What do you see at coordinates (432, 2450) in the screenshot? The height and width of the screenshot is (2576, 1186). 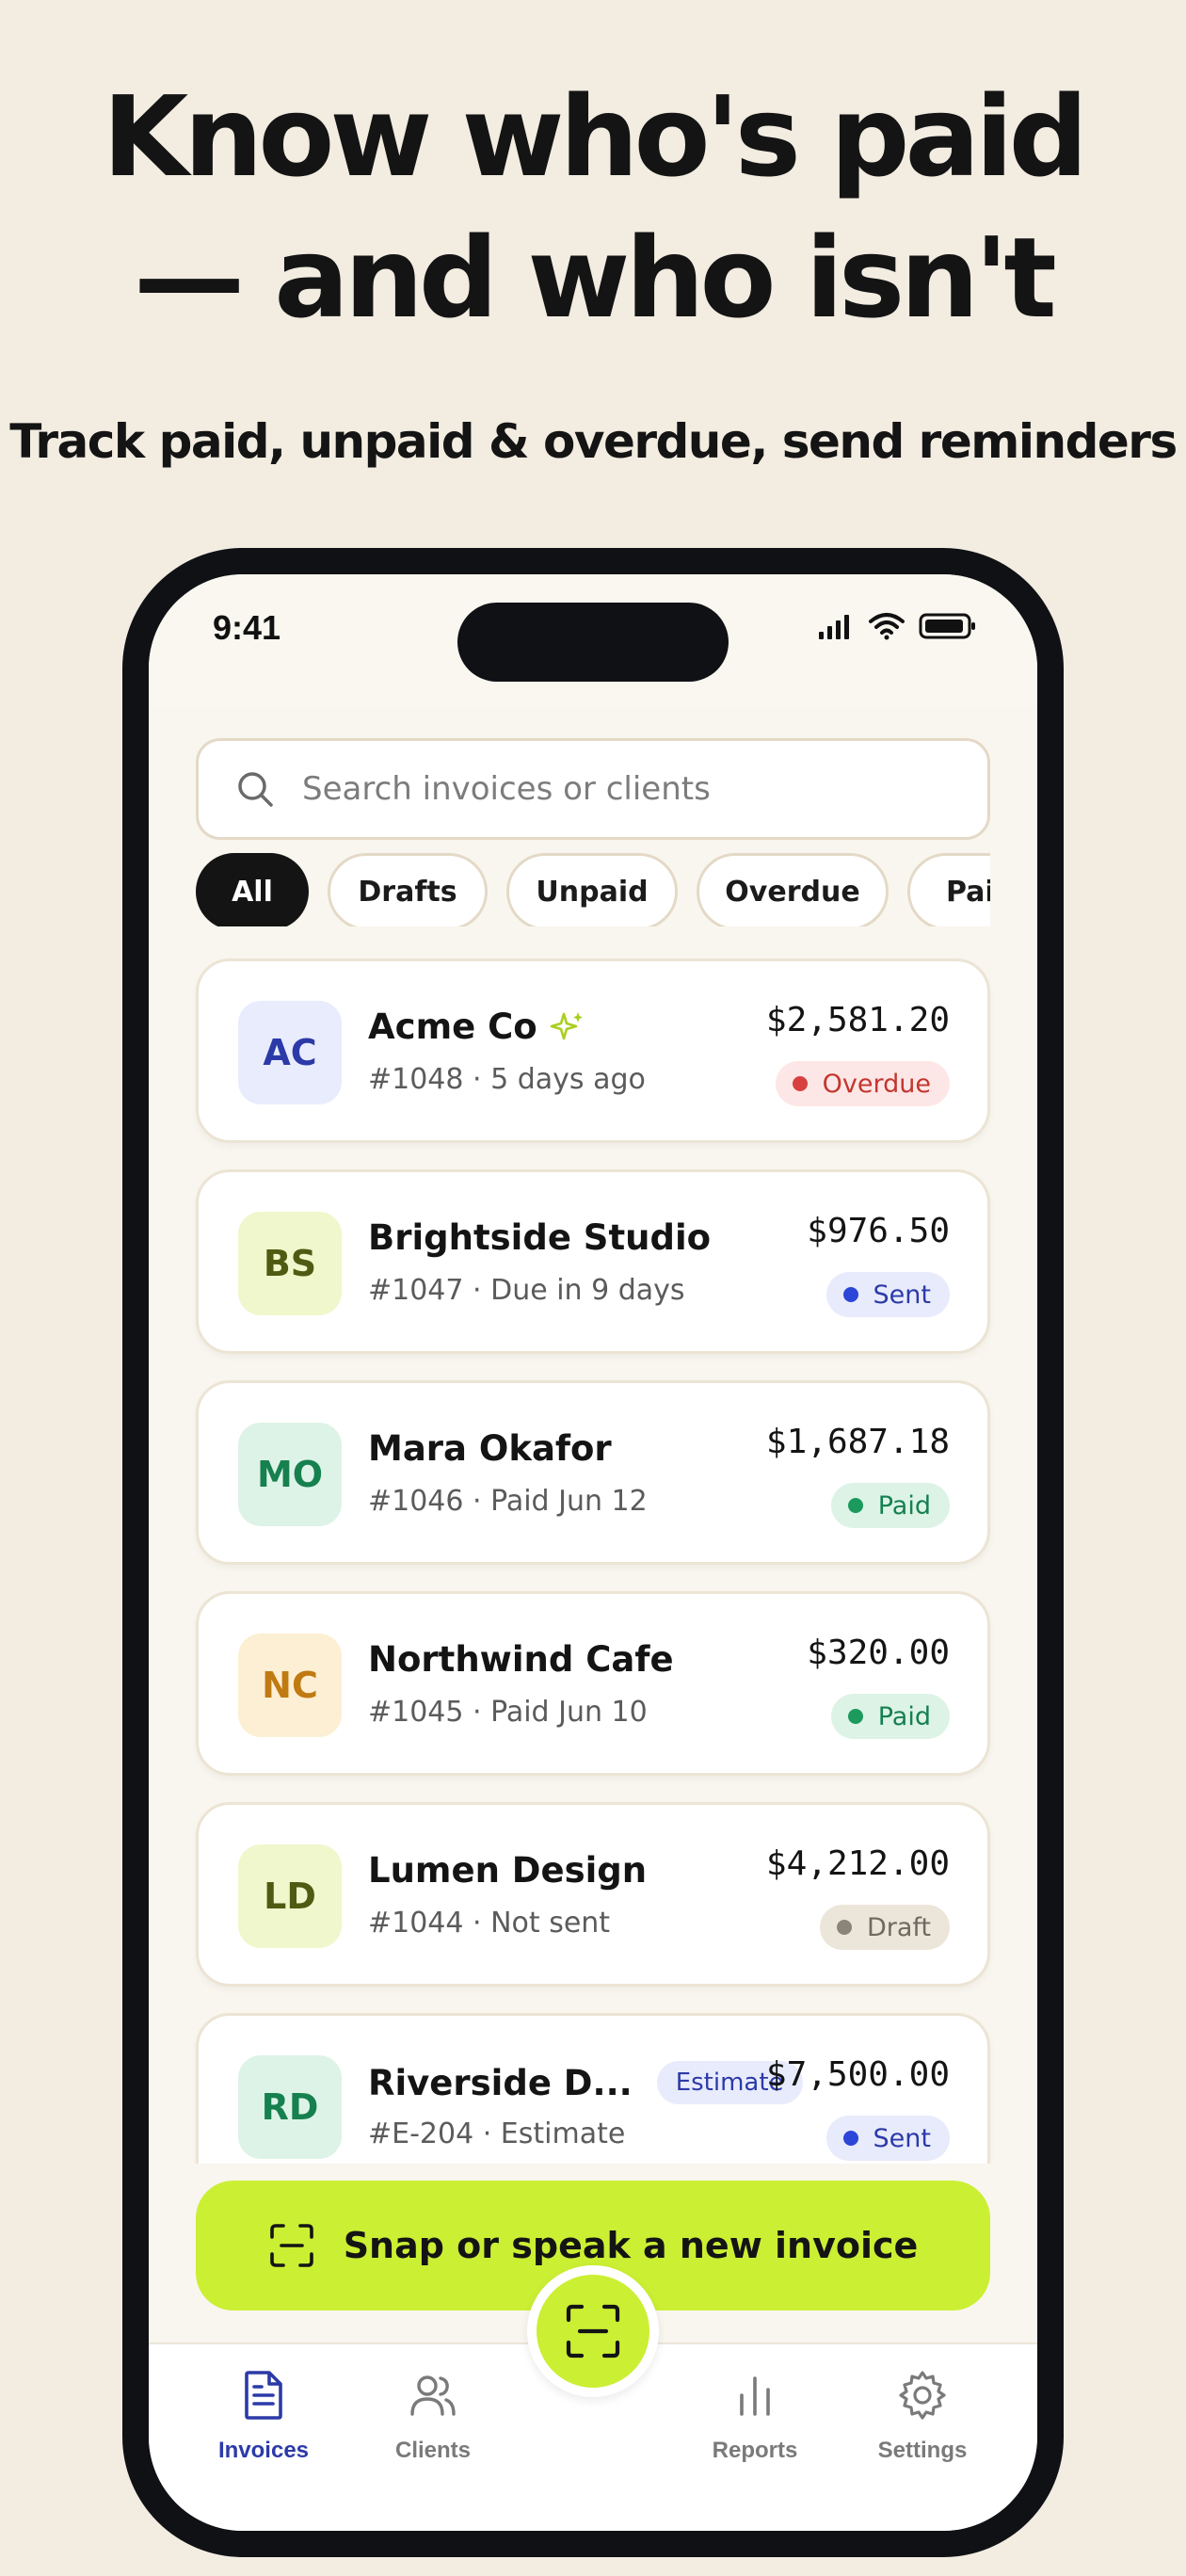 I see `tab-clients-label: Clients` at bounding box center [432, 2450].